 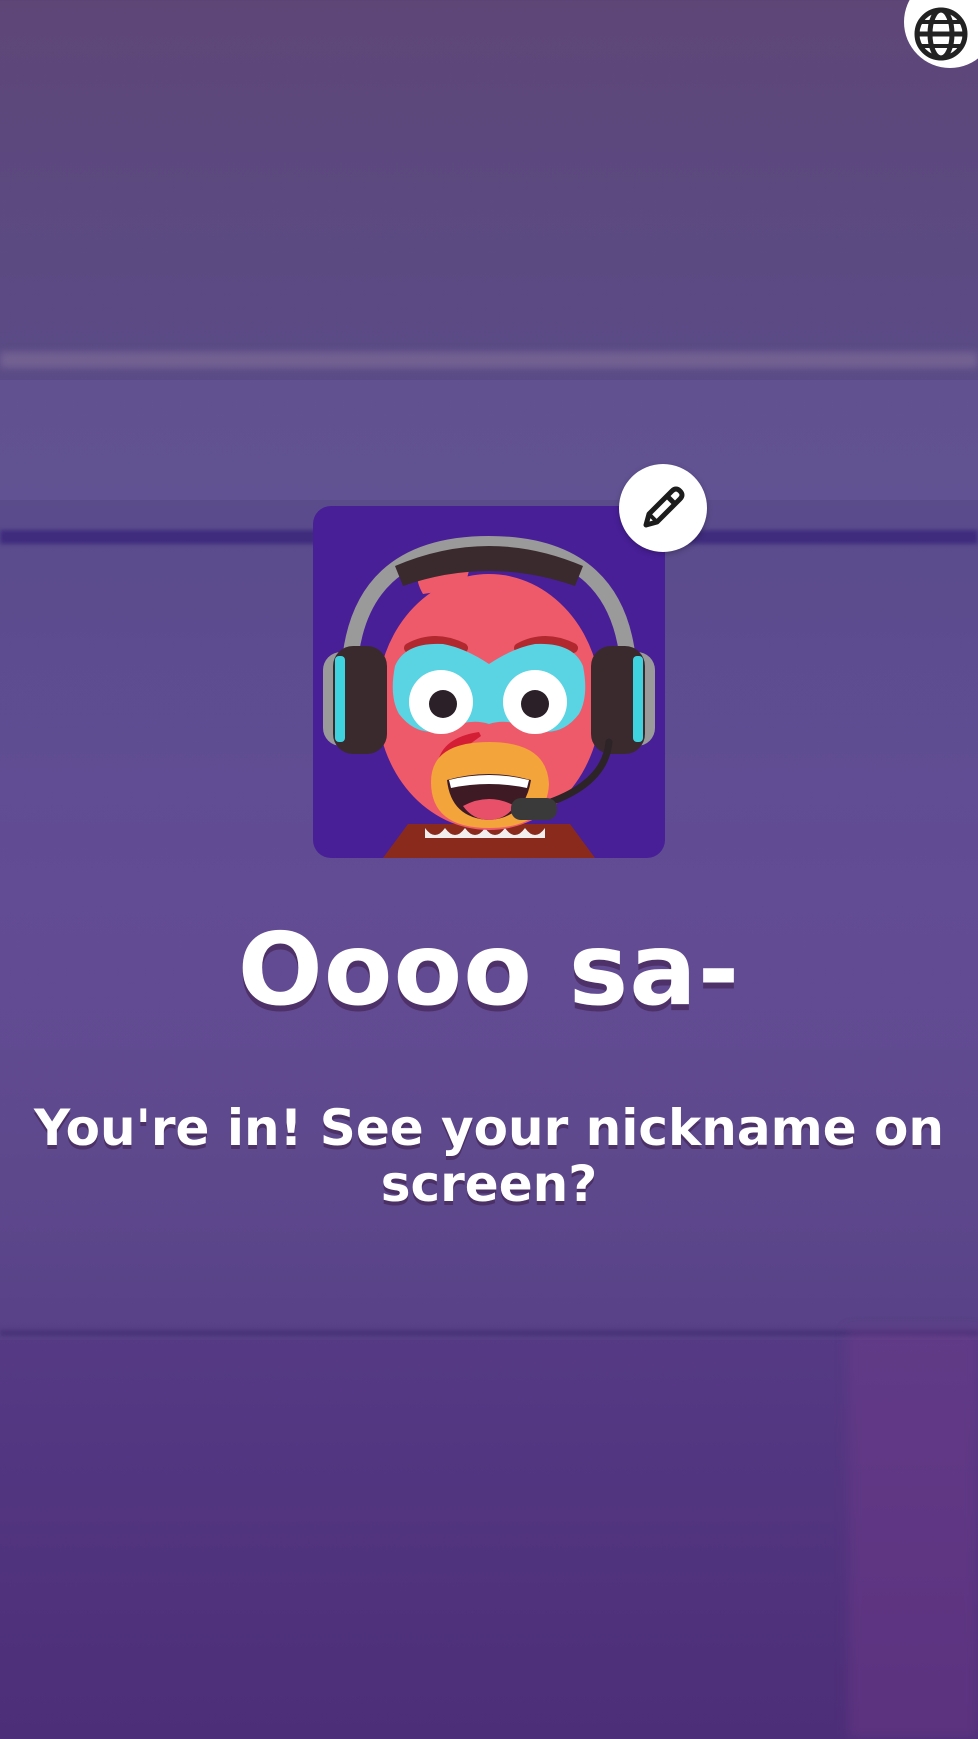 I want to click on avatar, so click(x=489, y=682).